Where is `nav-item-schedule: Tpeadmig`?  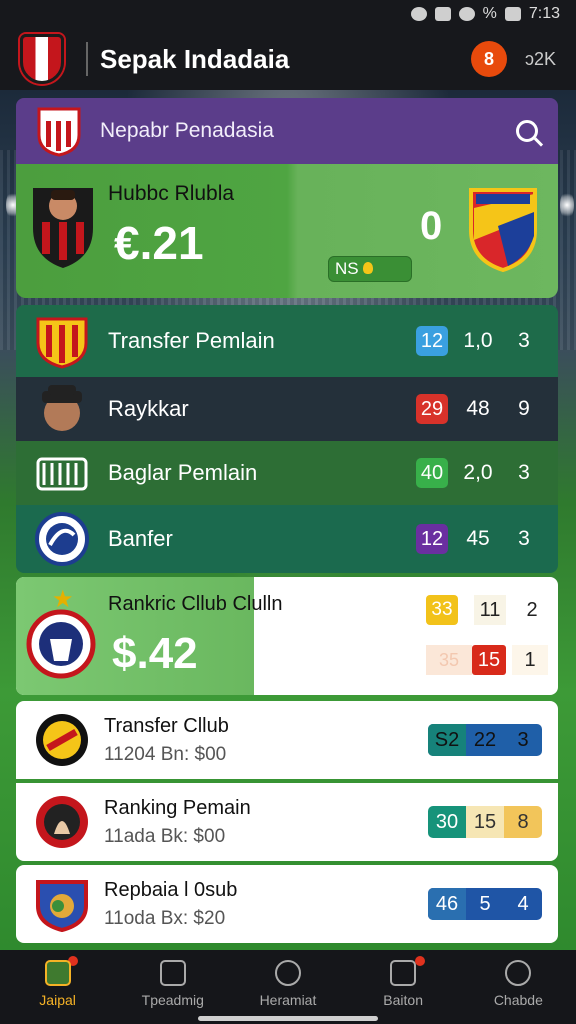
nav-item-schedule: Tpeadmig is located at coordinates (173, 984).